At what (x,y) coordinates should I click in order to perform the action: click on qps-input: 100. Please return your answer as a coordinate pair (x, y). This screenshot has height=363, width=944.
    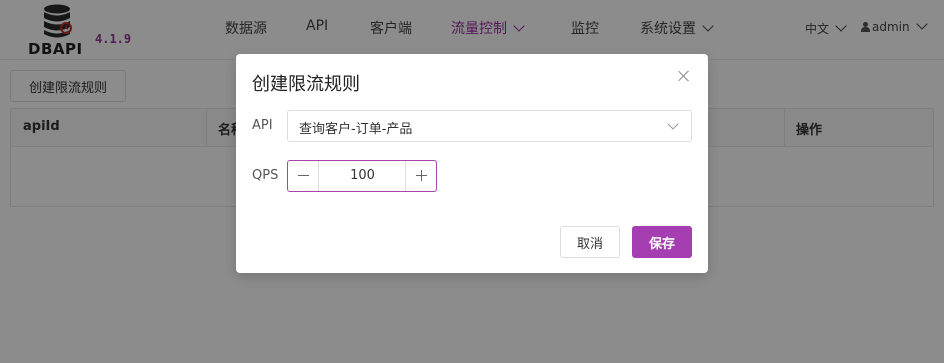
    Looking at the image, I should click on (362, 176).